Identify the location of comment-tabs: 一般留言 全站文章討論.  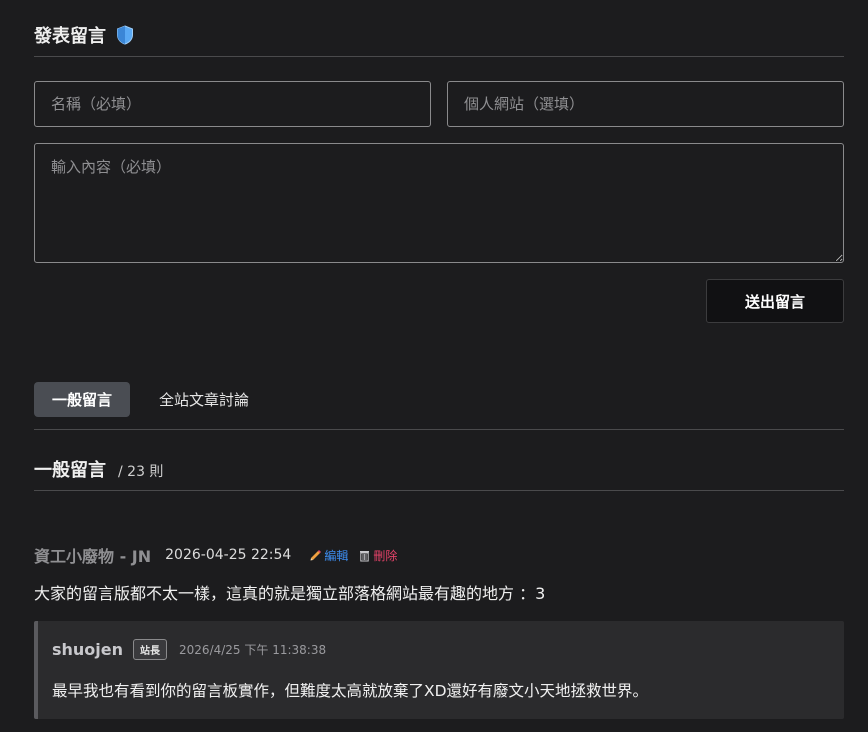
(150, 399).